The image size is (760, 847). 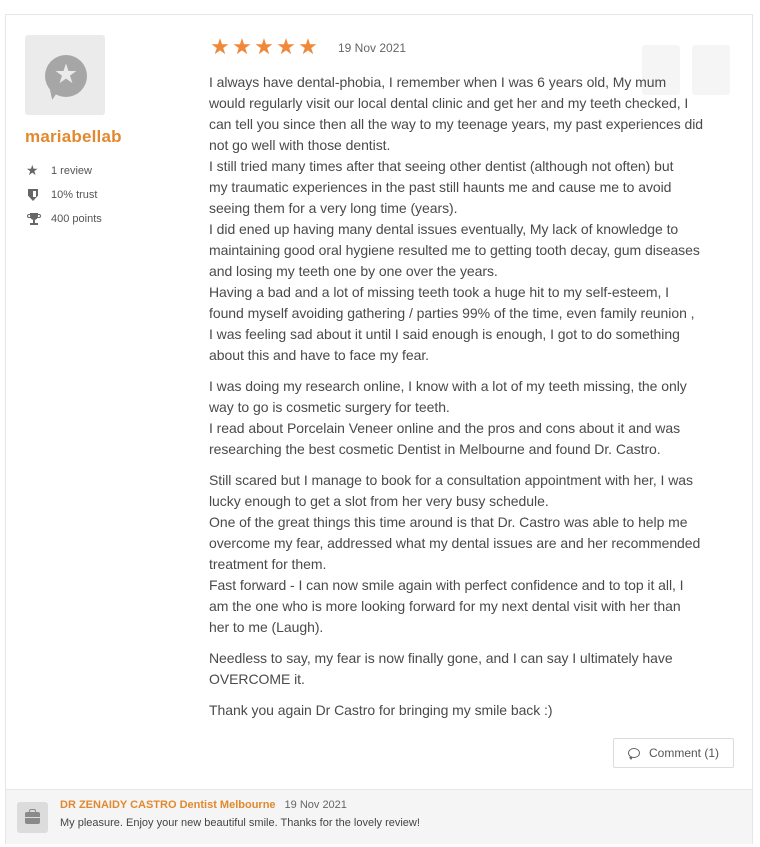 I want to click on comment-button-label: Comment (1), so click(x=683, y=753).